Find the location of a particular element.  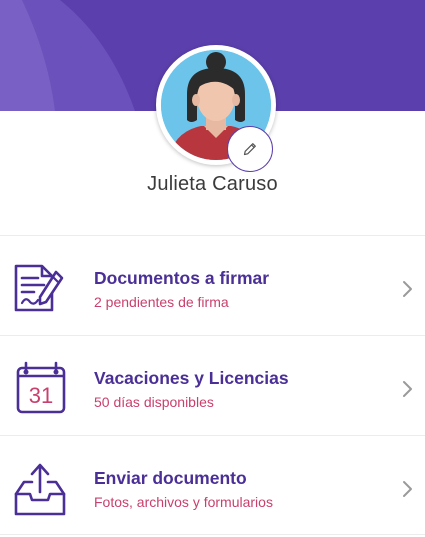

user-name: Julieta Caruso is located at coordinates (212, 184).